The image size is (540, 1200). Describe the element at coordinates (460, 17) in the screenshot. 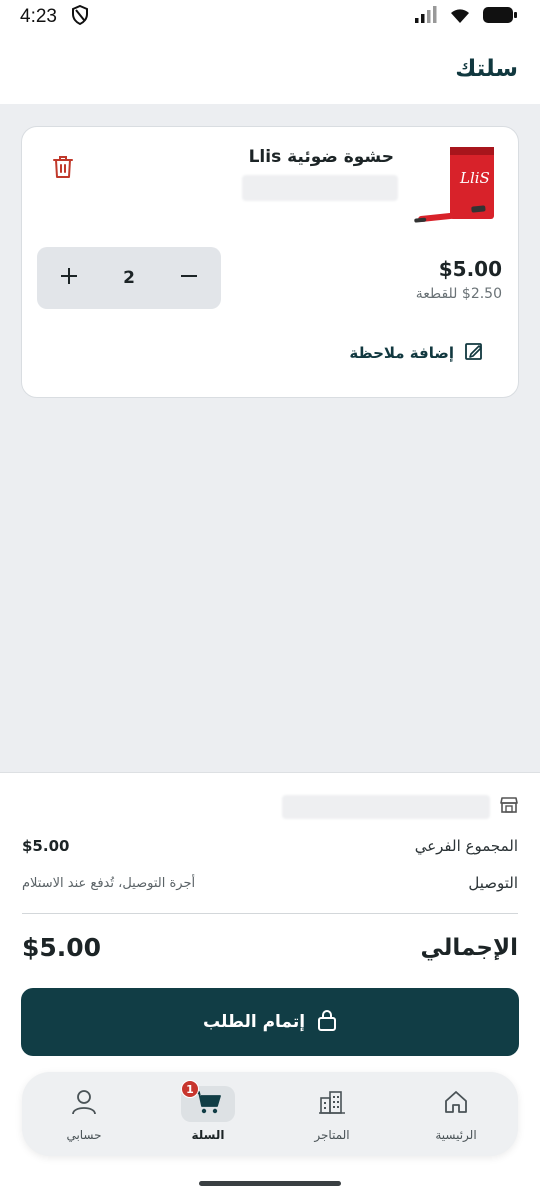

I see `wifi-icon` at that location.